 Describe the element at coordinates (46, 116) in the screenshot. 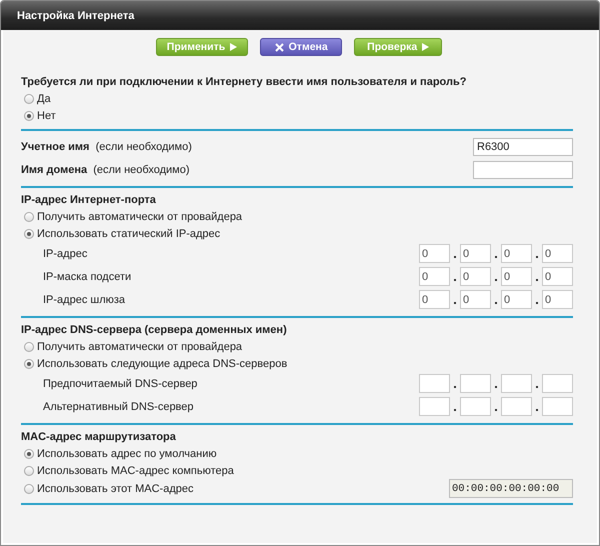

I see `radio-label: Нет` at that location.